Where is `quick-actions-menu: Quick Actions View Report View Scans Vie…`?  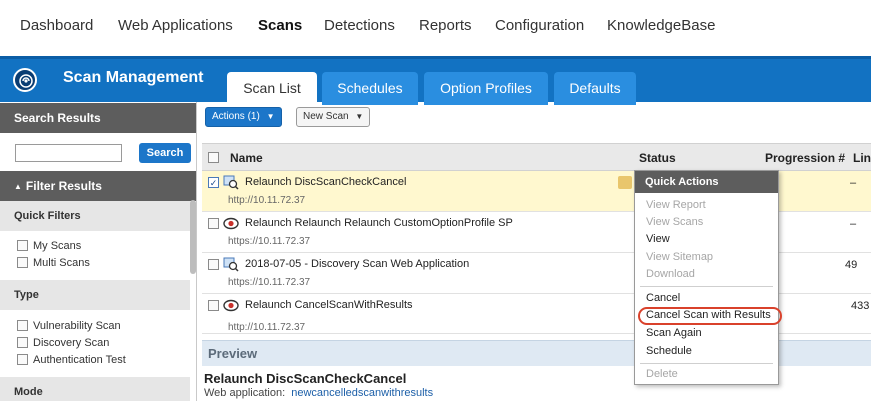
quick-actions-menu: Quick Actions View Report View Scans Vie… is located at coordinates (708, 277).